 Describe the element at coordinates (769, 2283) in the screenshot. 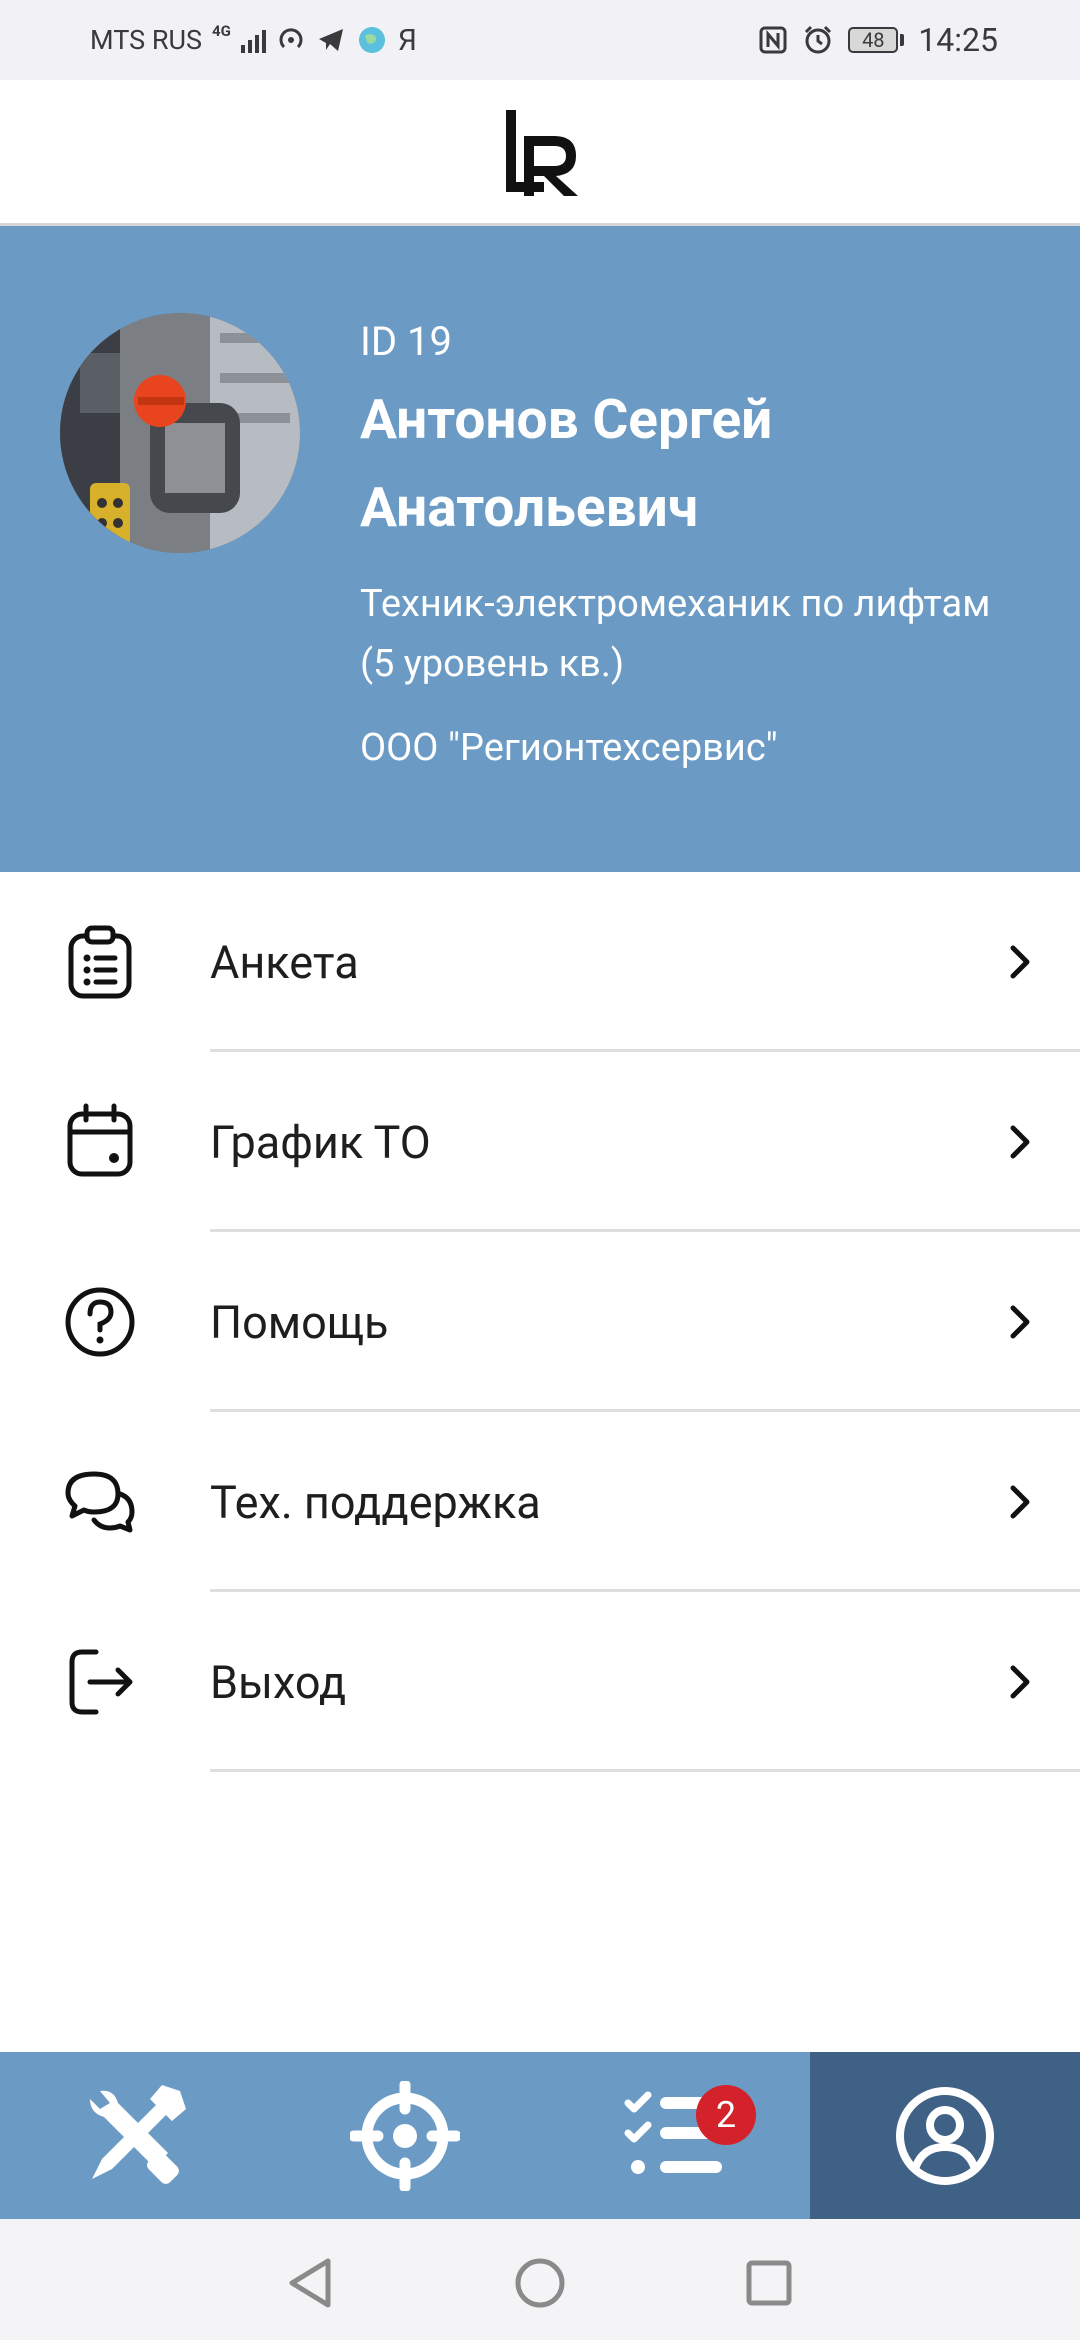

I see `recents-icon` at that location.